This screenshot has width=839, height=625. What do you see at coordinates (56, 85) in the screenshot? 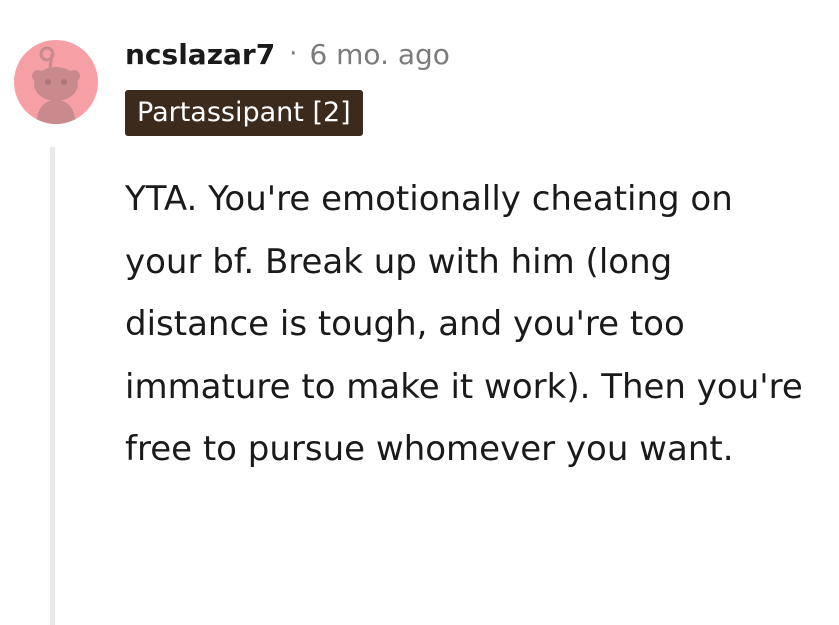
I see `snoo-avatar-icon` at bounding box center [56, 85].